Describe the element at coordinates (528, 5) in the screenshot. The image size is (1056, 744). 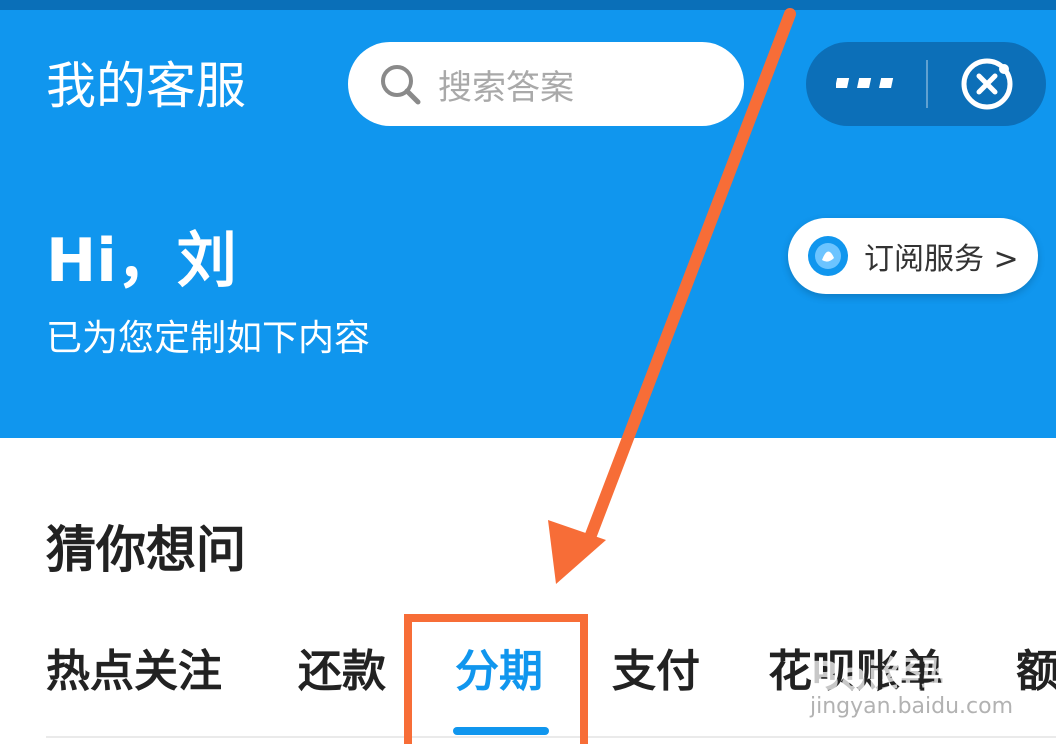
I see `status-strip` at that location.